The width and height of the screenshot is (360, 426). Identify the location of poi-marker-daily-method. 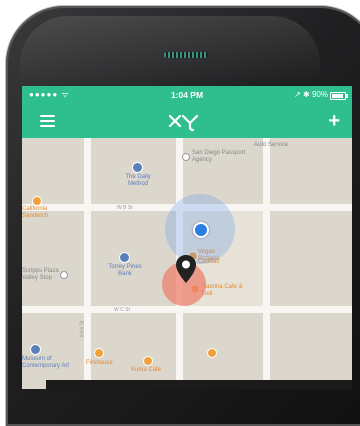
(137, 167).